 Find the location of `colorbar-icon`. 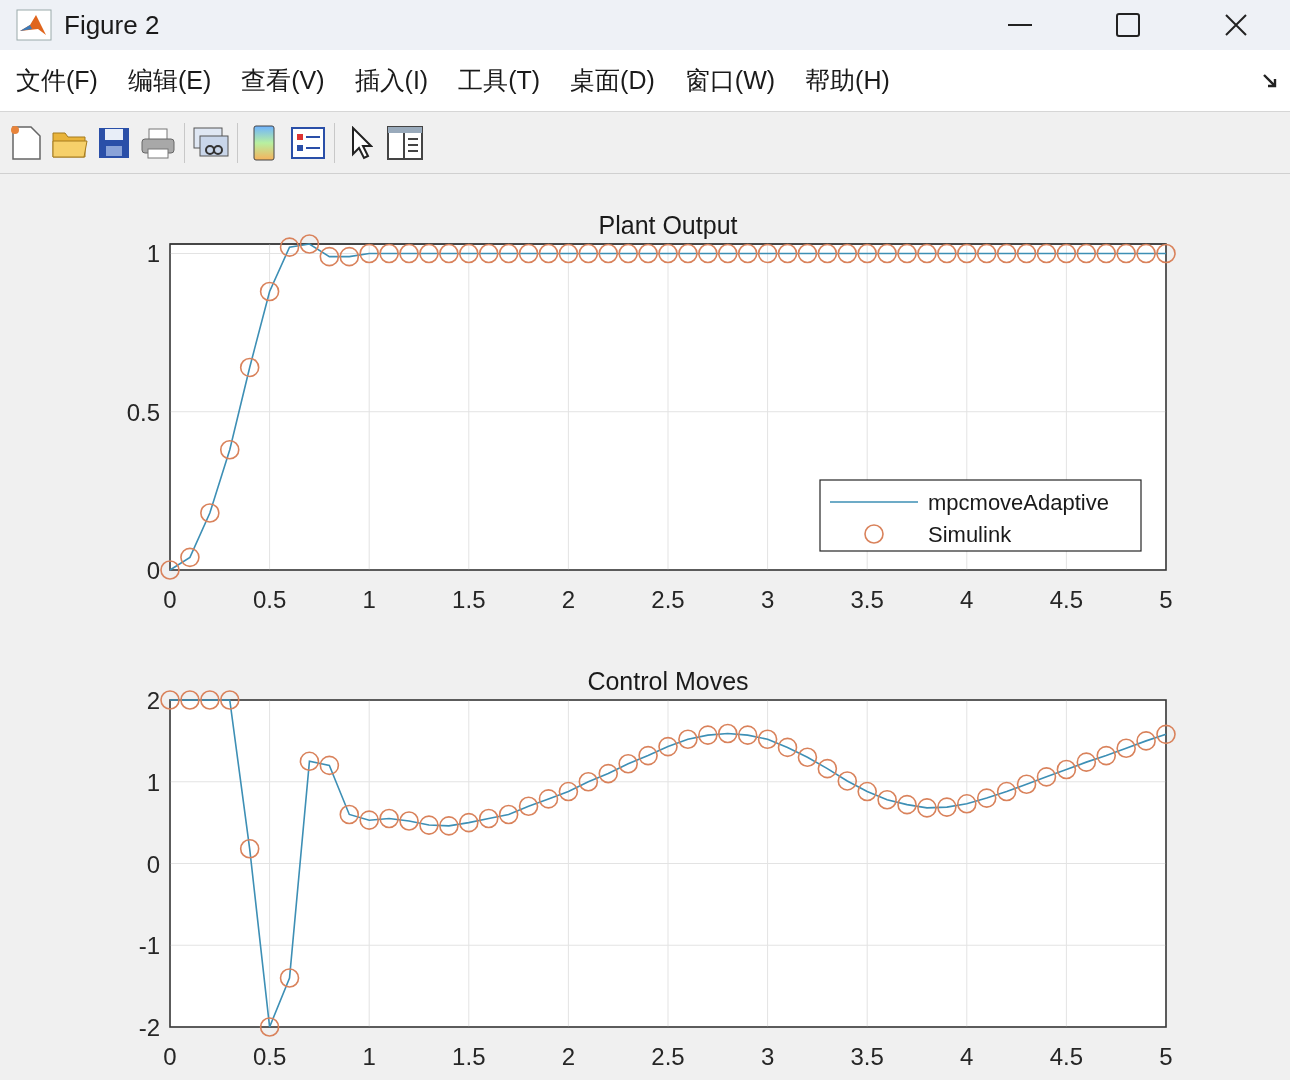

colorbar-icon is located at coordinates (264, 142).